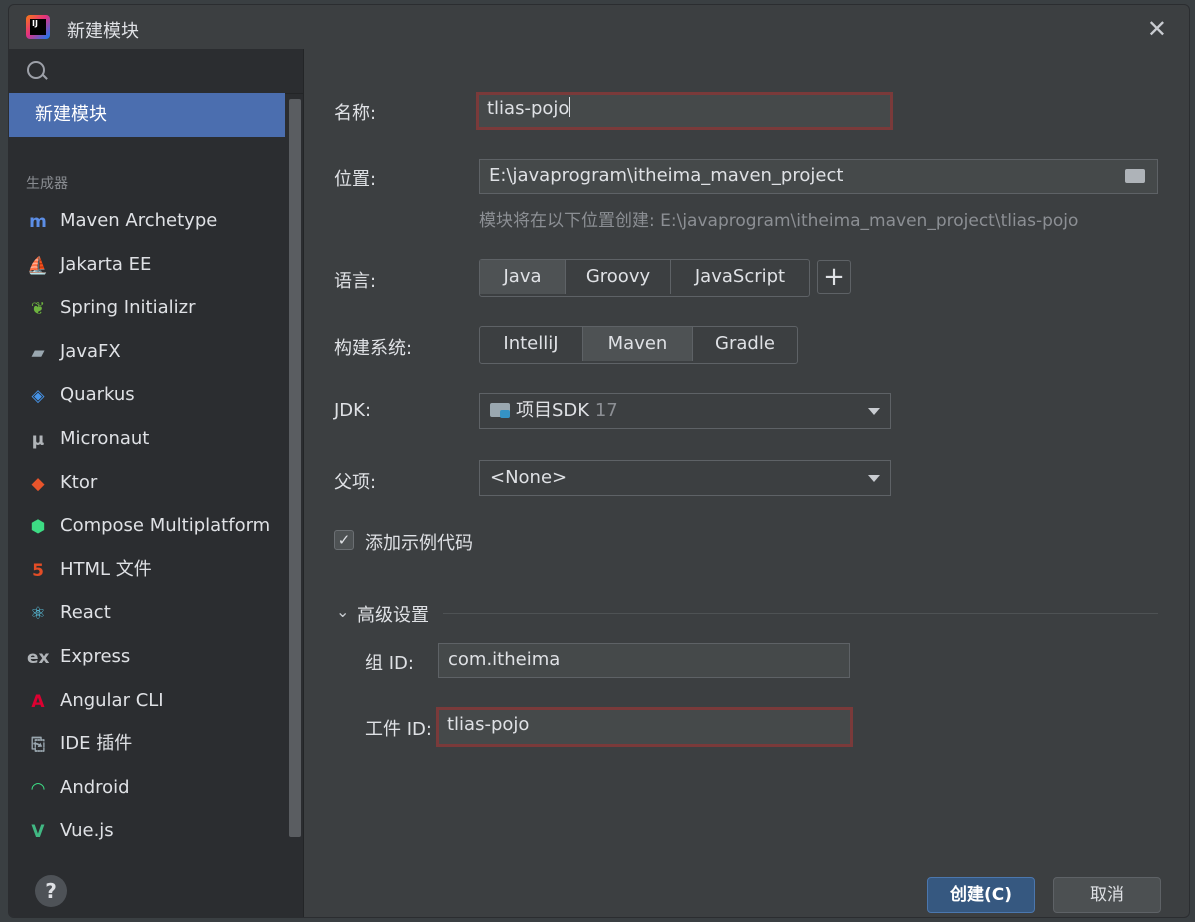 The width and height of the screenshot is (1195, 922). I want to click on sidebar-item-generator: ⚛ React, so click(147, 613).